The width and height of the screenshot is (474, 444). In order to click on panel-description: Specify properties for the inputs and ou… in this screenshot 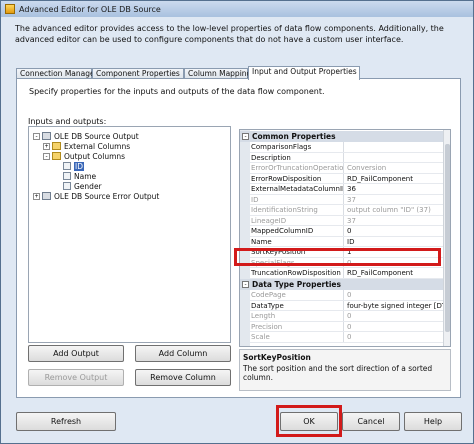, I will do `click(177, 91)`.